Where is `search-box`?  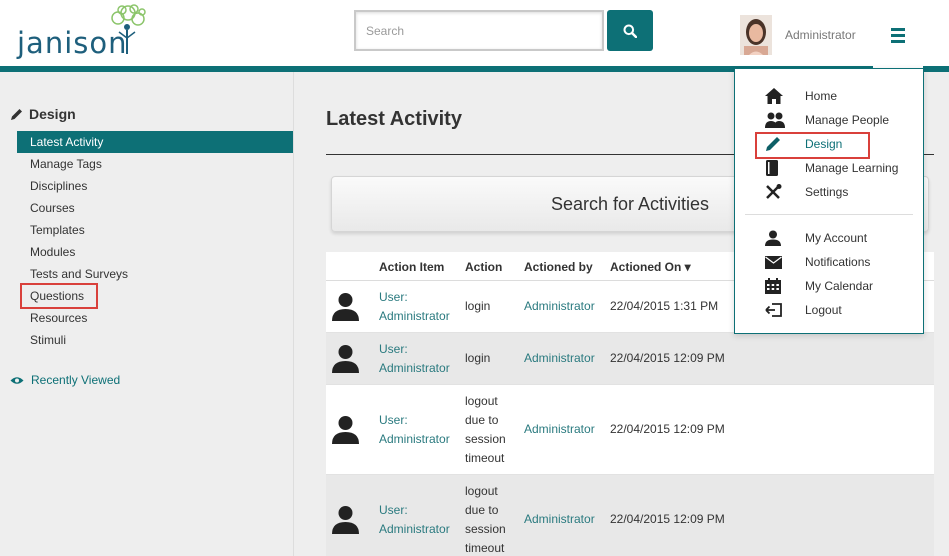 search-box is located at coordinates (479, 30).